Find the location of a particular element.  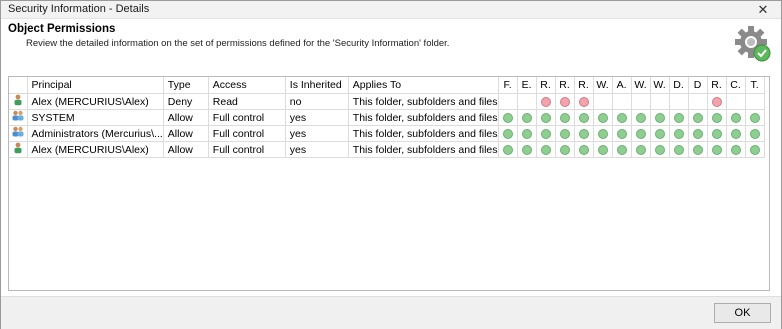

section-title: Object Permissions is located at coordinates (62, 29).